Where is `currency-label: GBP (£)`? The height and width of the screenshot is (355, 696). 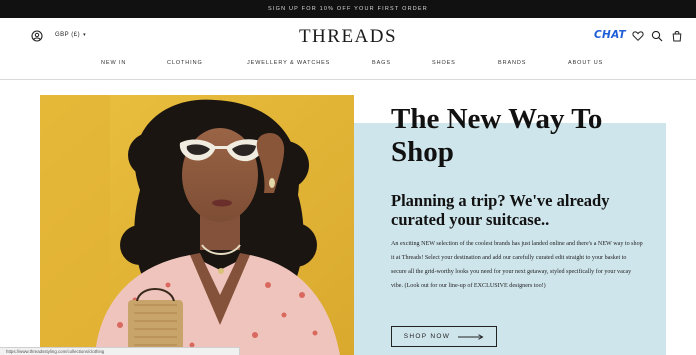
currency-label: GBP (£) is located at coordinates (68, 35).